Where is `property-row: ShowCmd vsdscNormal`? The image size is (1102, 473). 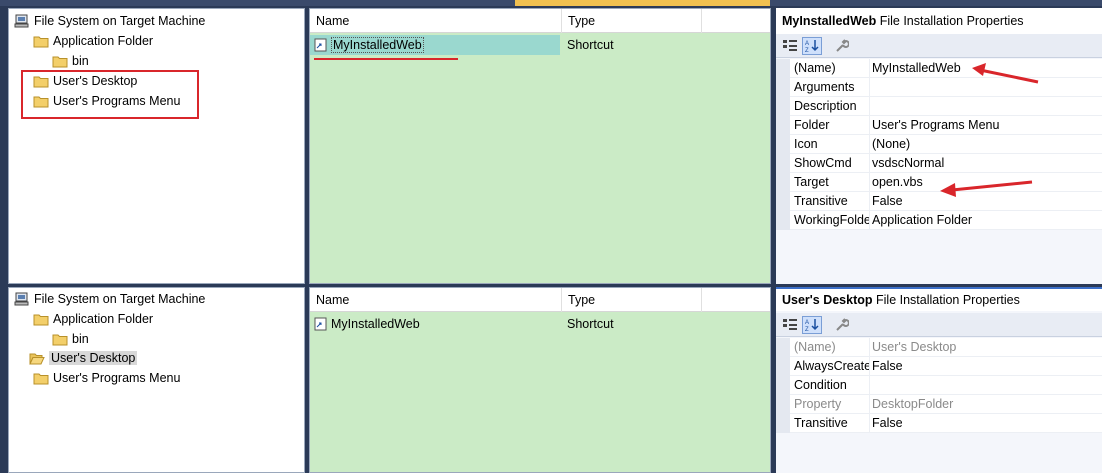 property-row: ShowCmd vsdscNormal is located at coordinates (939, 163).